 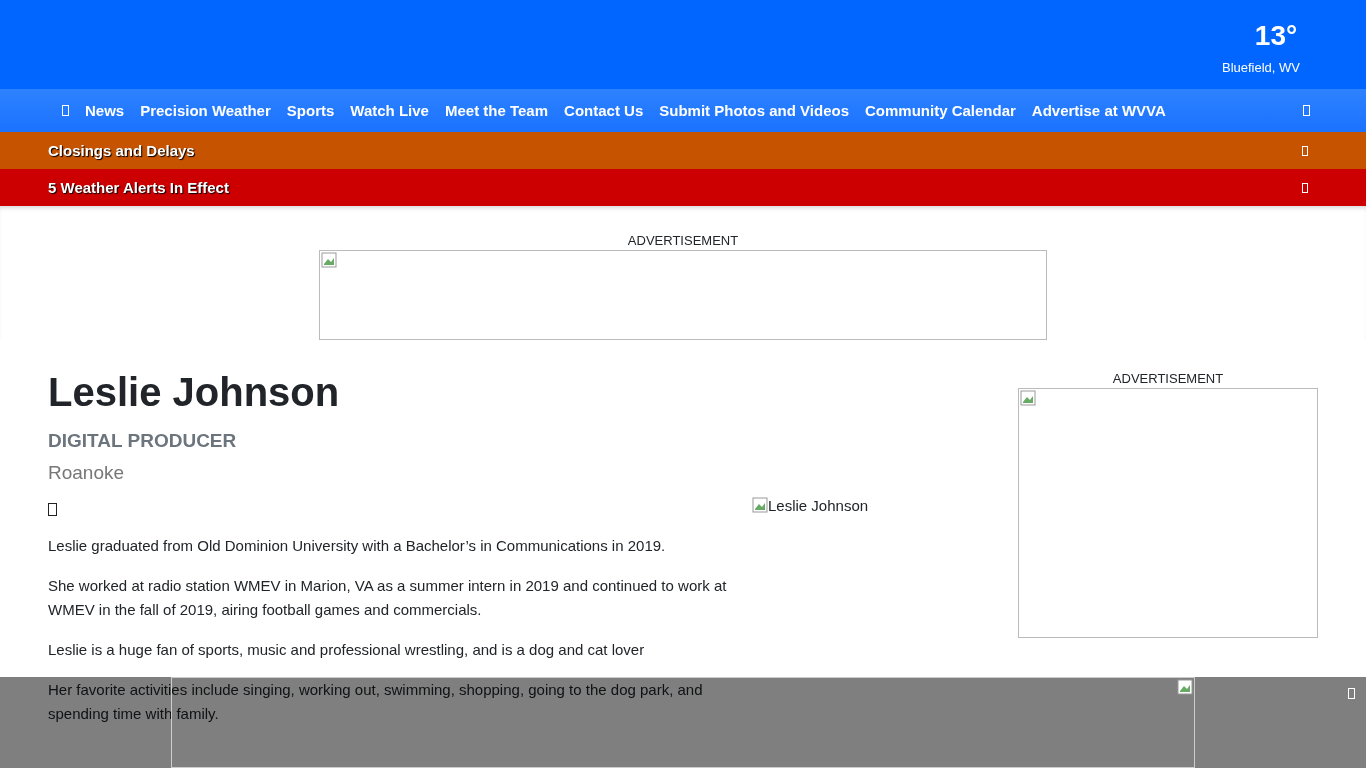 I want to click on nav-link: Contact Us, so click(x=604, y=110).